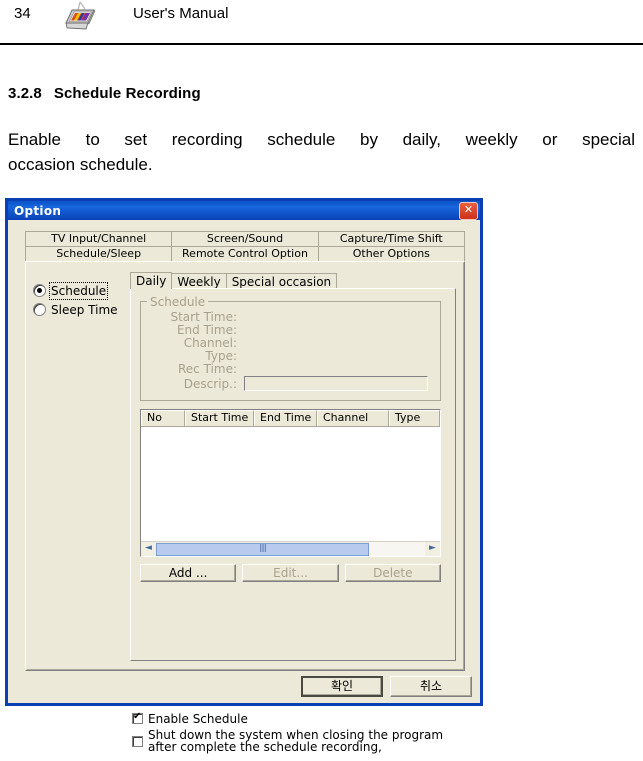 This screenshot has height=761, width=643. Describe the element at coordinates (137, 717) in the screenshot. I see `checkbox-checked-icon` at that location.